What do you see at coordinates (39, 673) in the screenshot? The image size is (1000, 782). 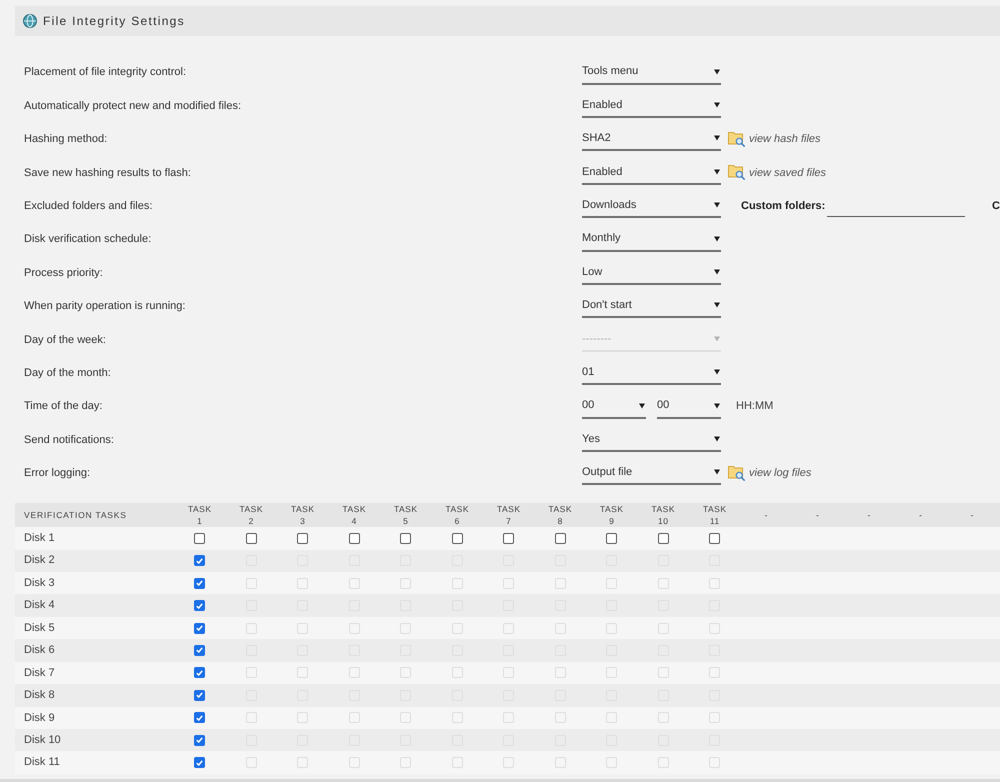 I see `disk-label: Disk 7` at bounding box center [39, 673].